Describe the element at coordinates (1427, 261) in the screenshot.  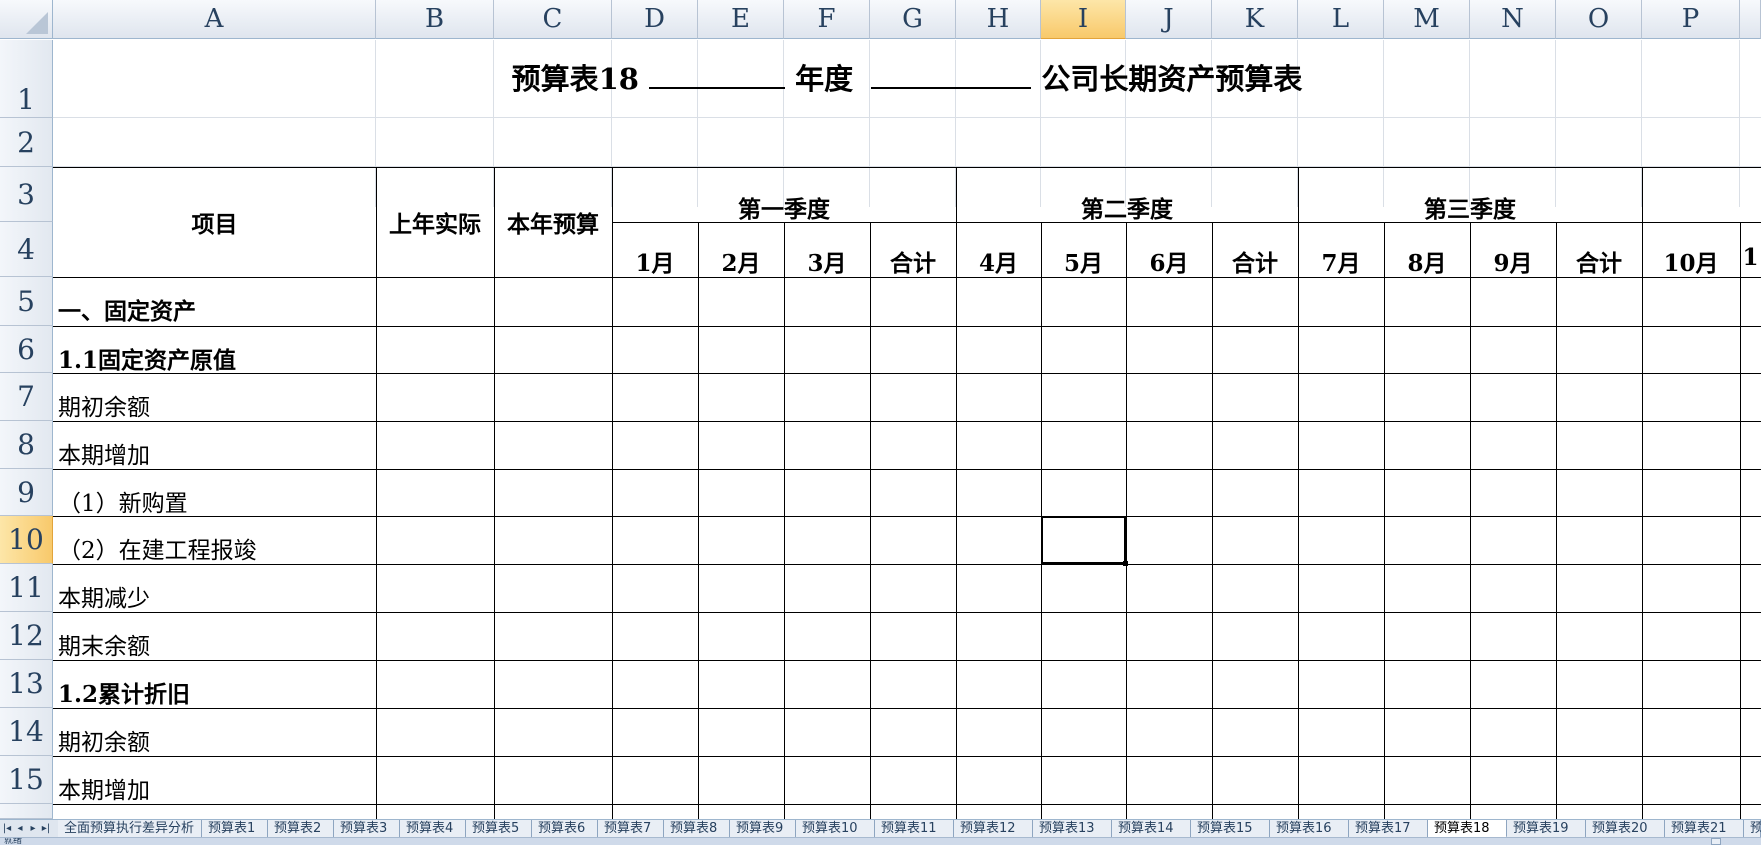
I see `month-header-10: 8月` at that location.